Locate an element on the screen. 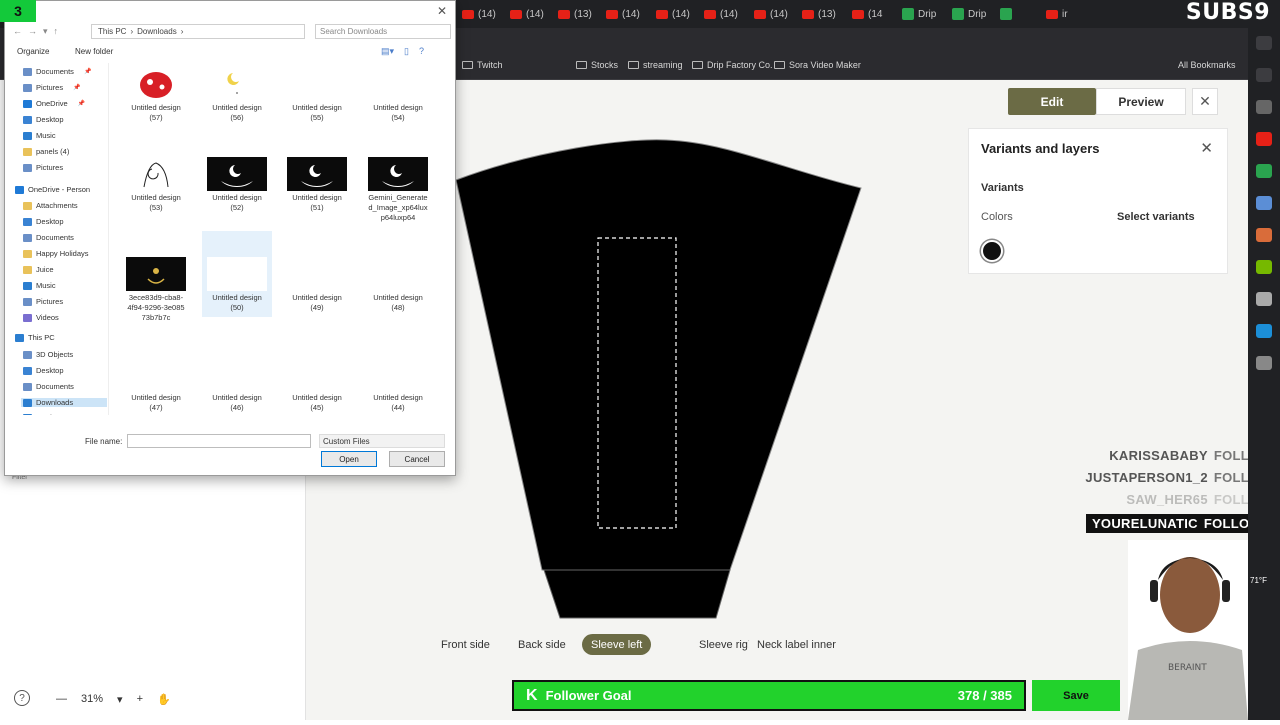  new-folder-button: New folder is located at coordinates (94, 51).